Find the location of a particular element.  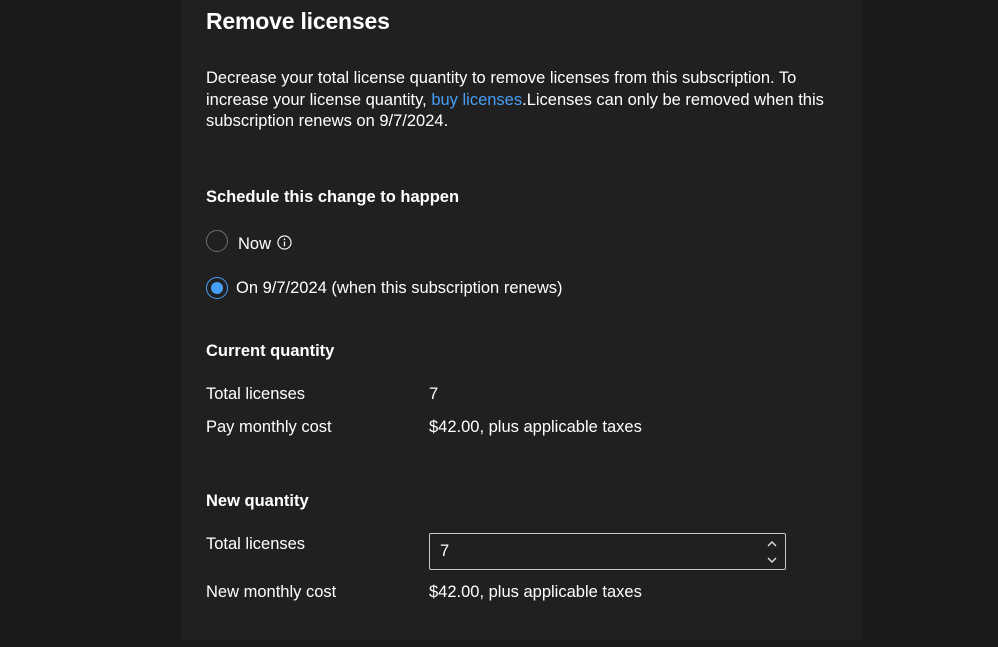

new-total-licenses-label: Total licenses is located at coordinates (256, 544).